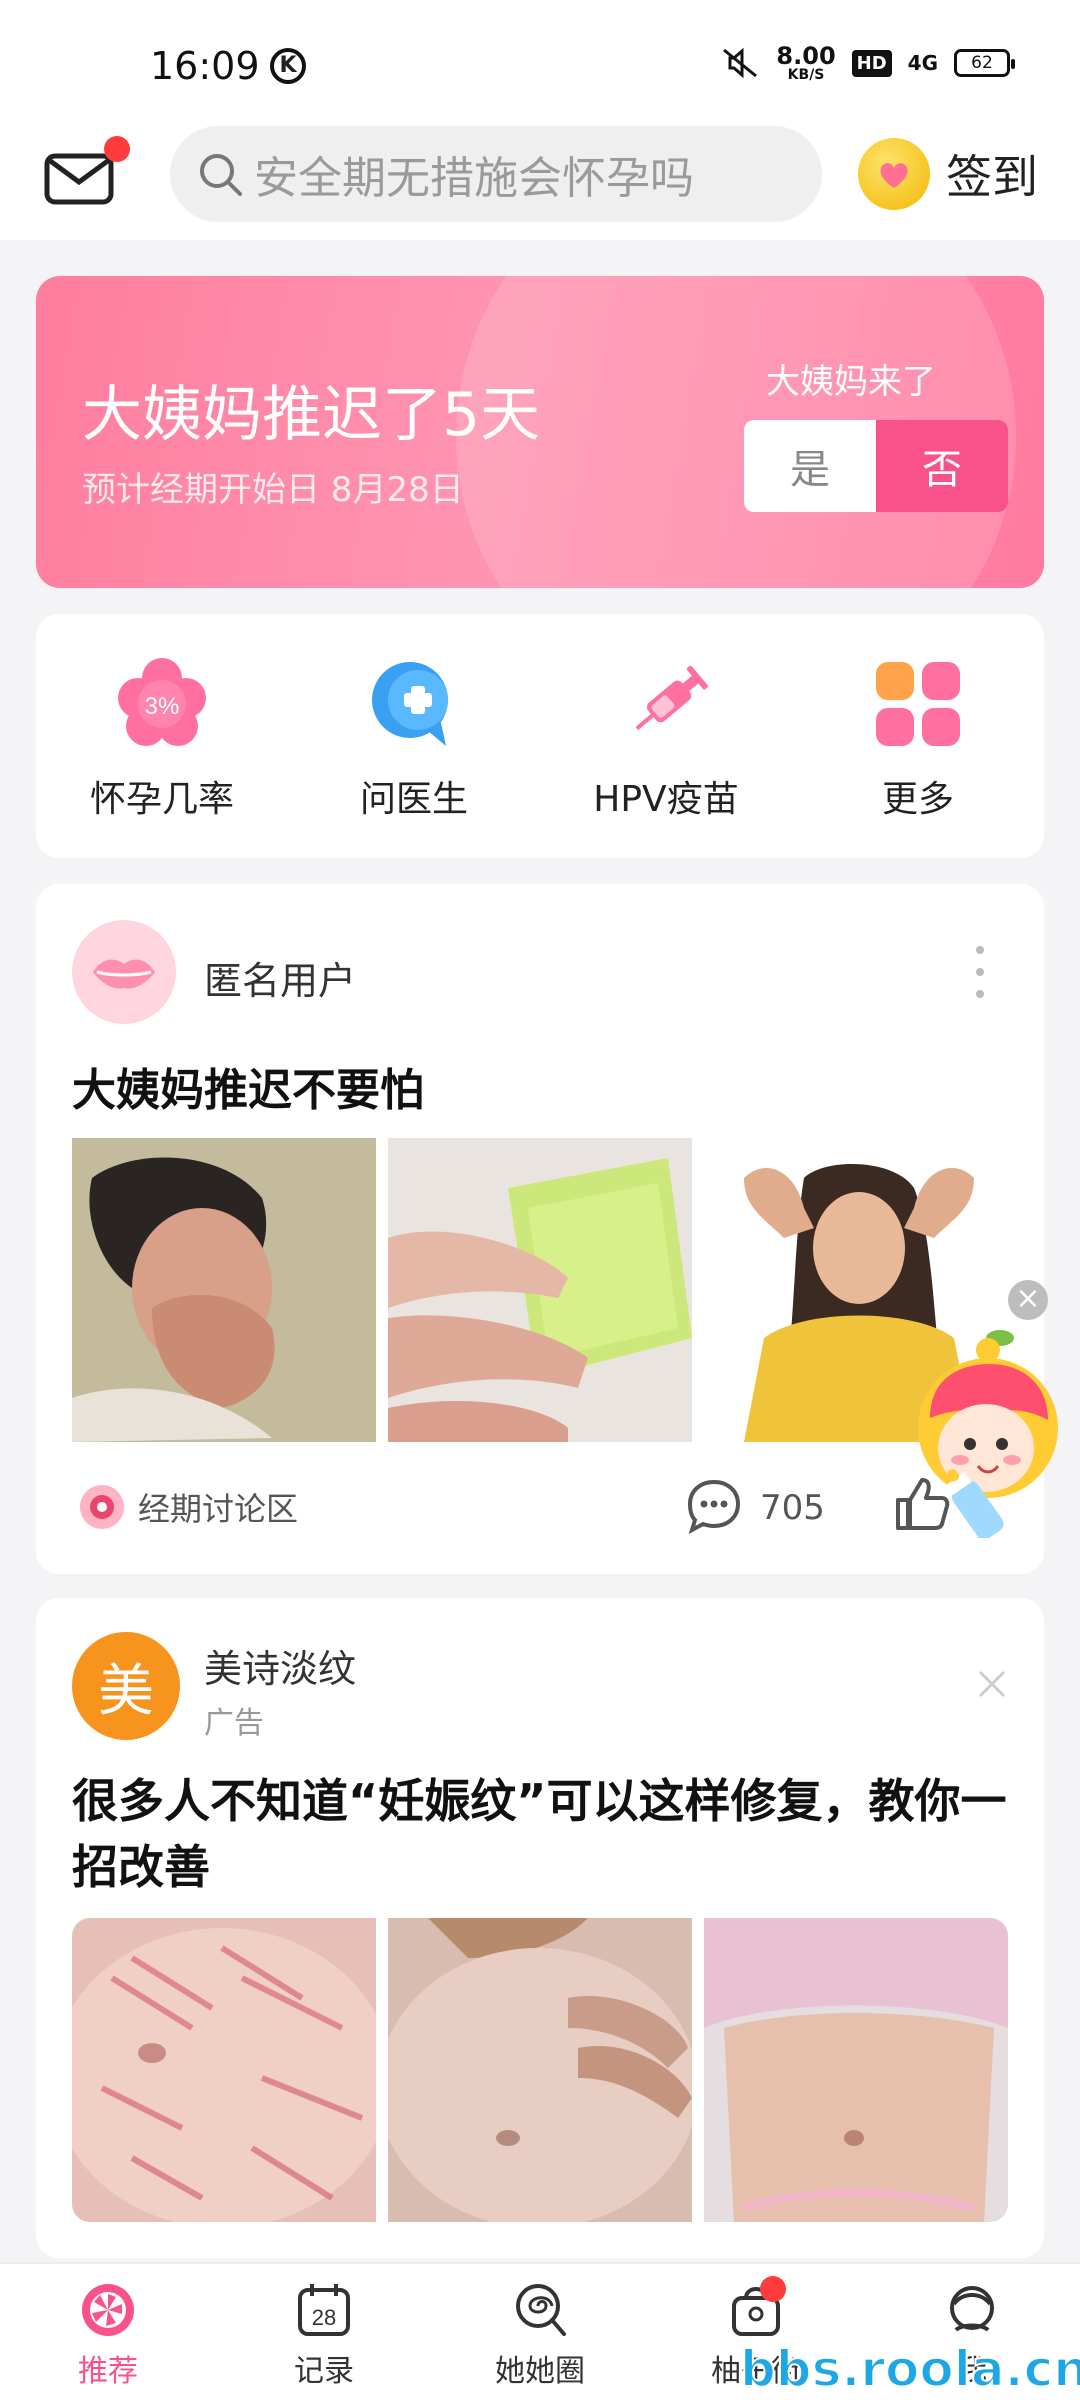 This screenshot has width=1080, height=2400. Describe the element at coordinates (288, 66) in the screenshot. I see `k-badge-icon: K` at that location.